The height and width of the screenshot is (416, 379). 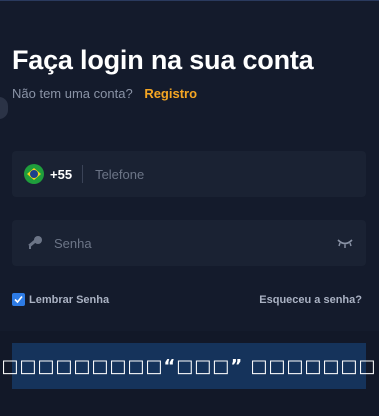 I want to click on eye-closed-icon, so click(x=345, y=242).